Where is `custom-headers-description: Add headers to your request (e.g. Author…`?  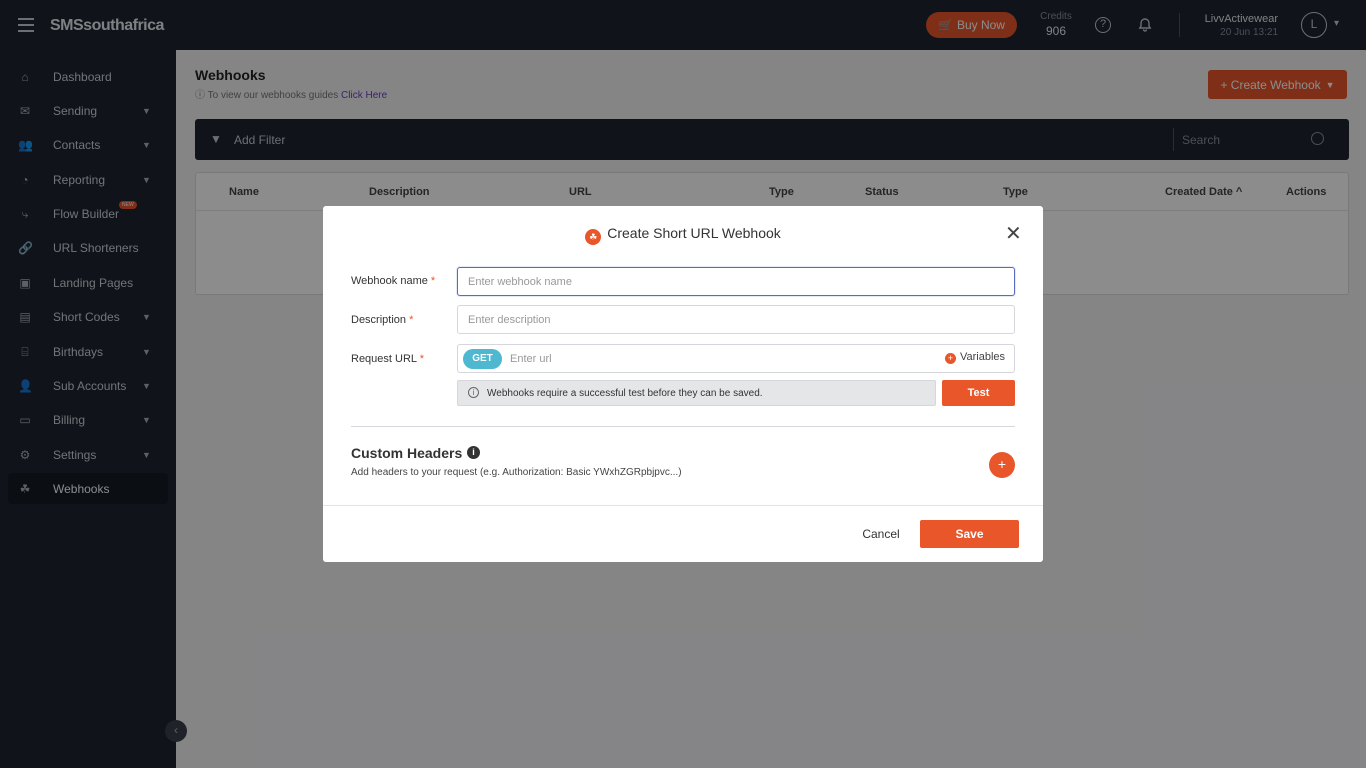
custom-headers-description: Add headers to your request (e.g. Author… is located at coordinates (516, 472).